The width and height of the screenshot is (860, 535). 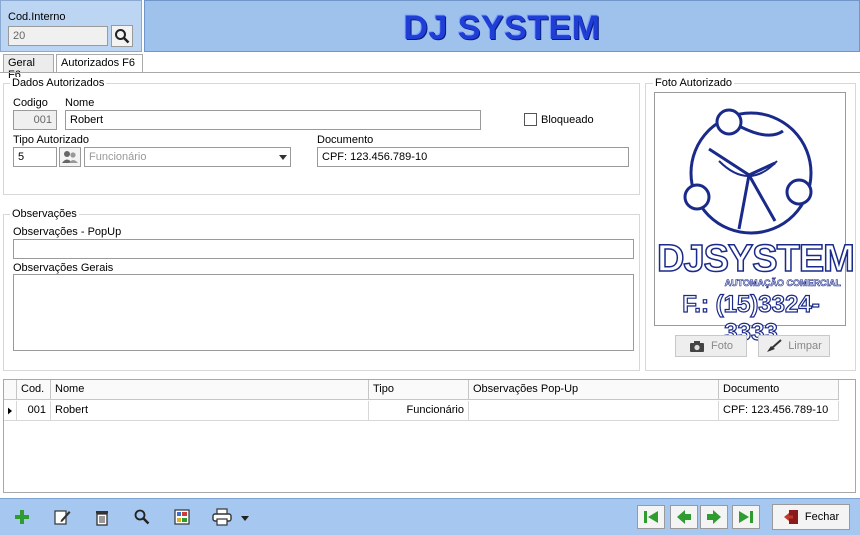 I want to click on table-row-cod: 001, so click(x=34, y=411).